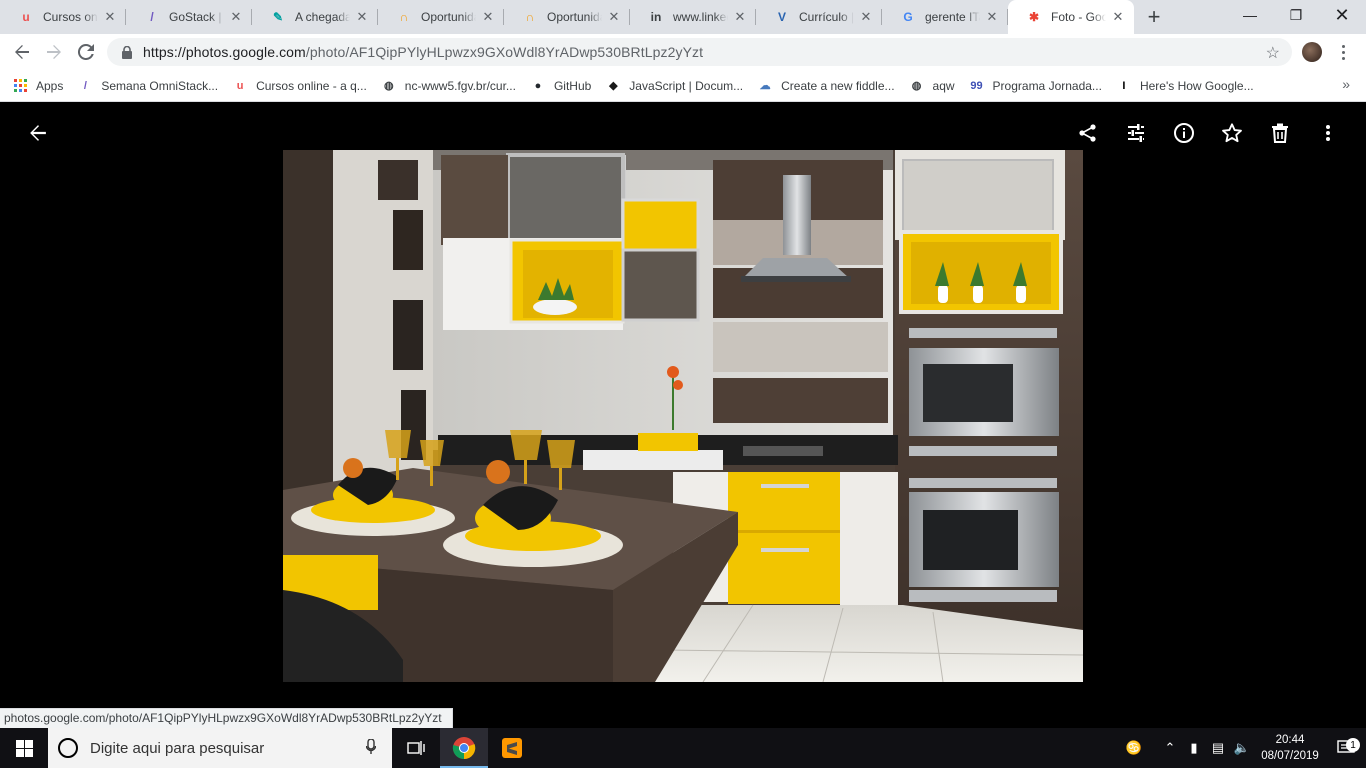 The width and height of the screenshot is (1366, 768). I want to click on browser-tab: u Cursos online ✕, so click(63, 17).